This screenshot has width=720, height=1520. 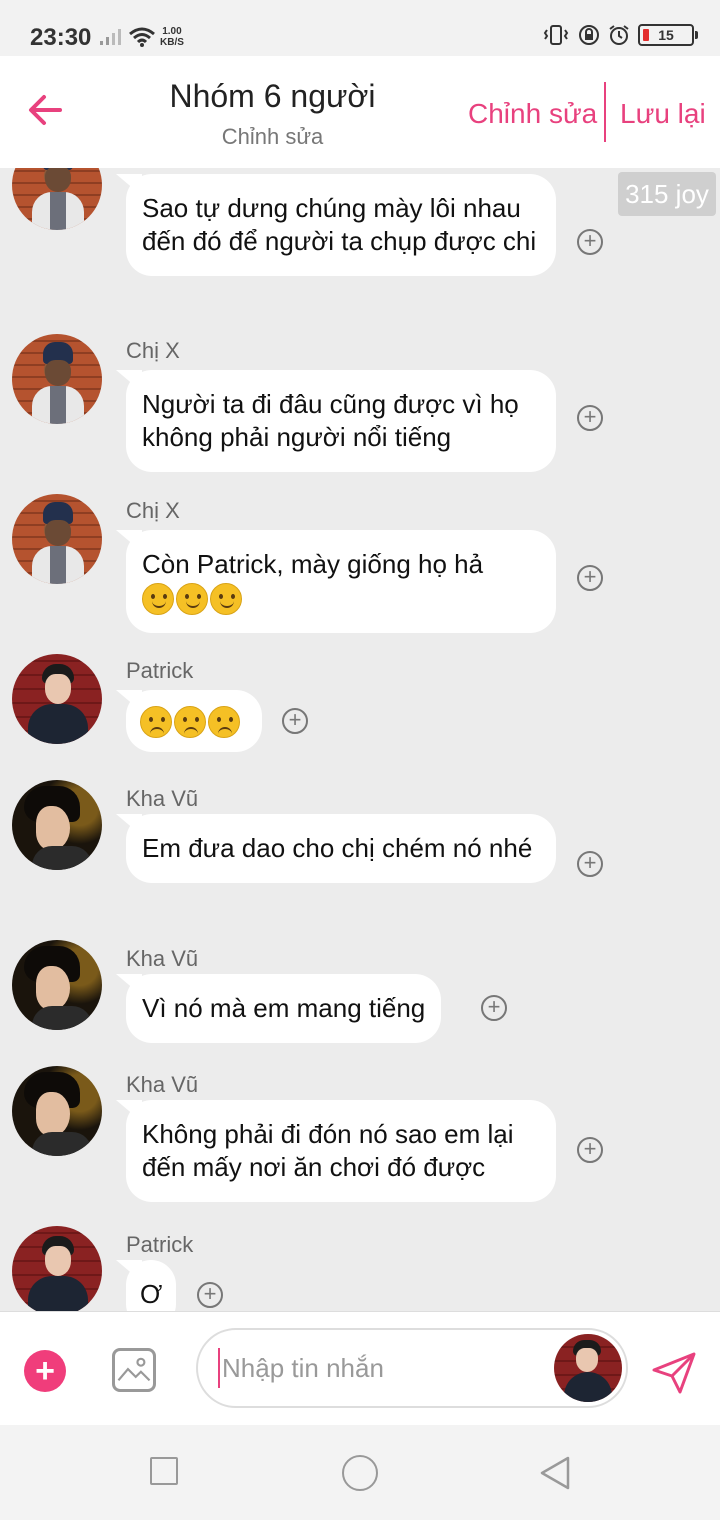 I want to click on lock-rotation-icon, so click(x=589, y=35).